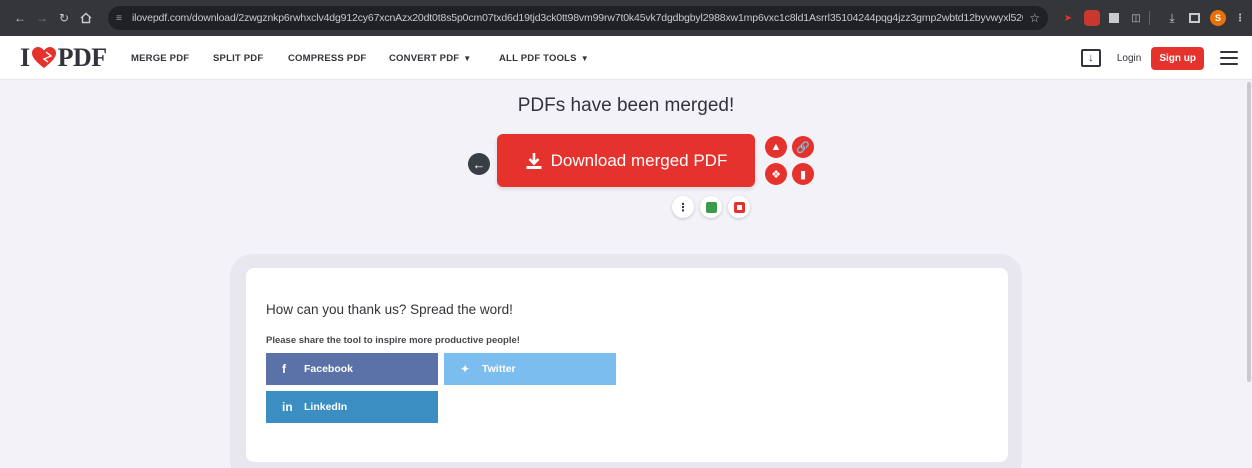 The image size is (1252, 468). I want to click on heart-icon, so click(43, 57).